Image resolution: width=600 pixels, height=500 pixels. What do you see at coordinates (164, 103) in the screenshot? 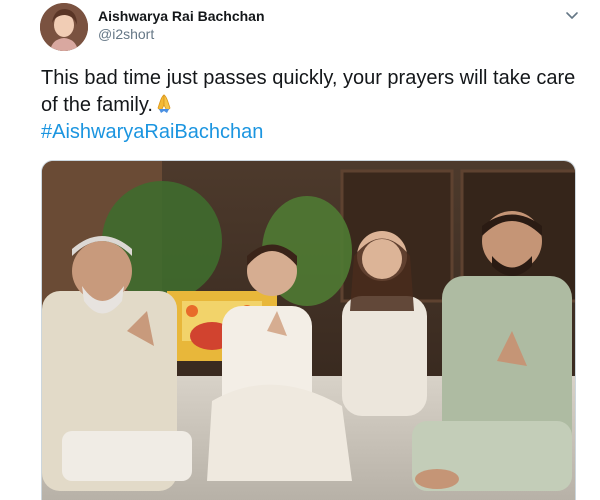
I see `folded-hands-icon` at bounding box center [164, 103].